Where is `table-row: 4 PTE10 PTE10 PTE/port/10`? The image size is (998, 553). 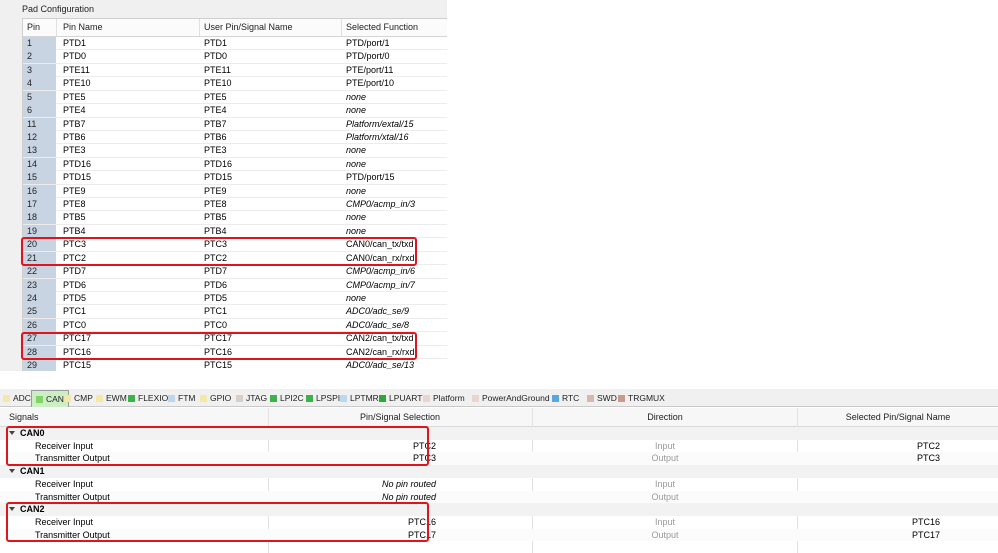 table-row: 4 PTE10 PTE10 PTE/port/10 is located at coordinates (235, 84).